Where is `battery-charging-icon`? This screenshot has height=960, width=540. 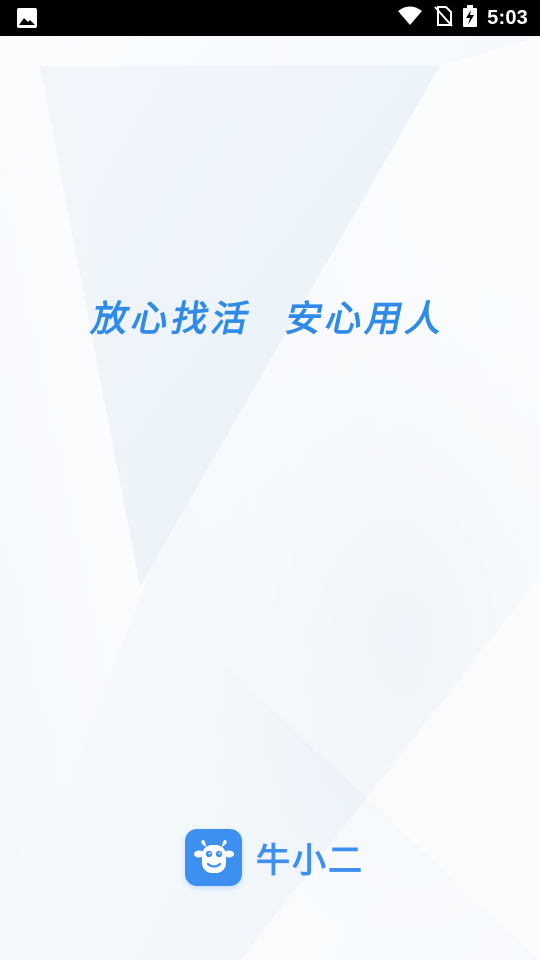 battery-charging-icon is located at coordinates (470, 18).